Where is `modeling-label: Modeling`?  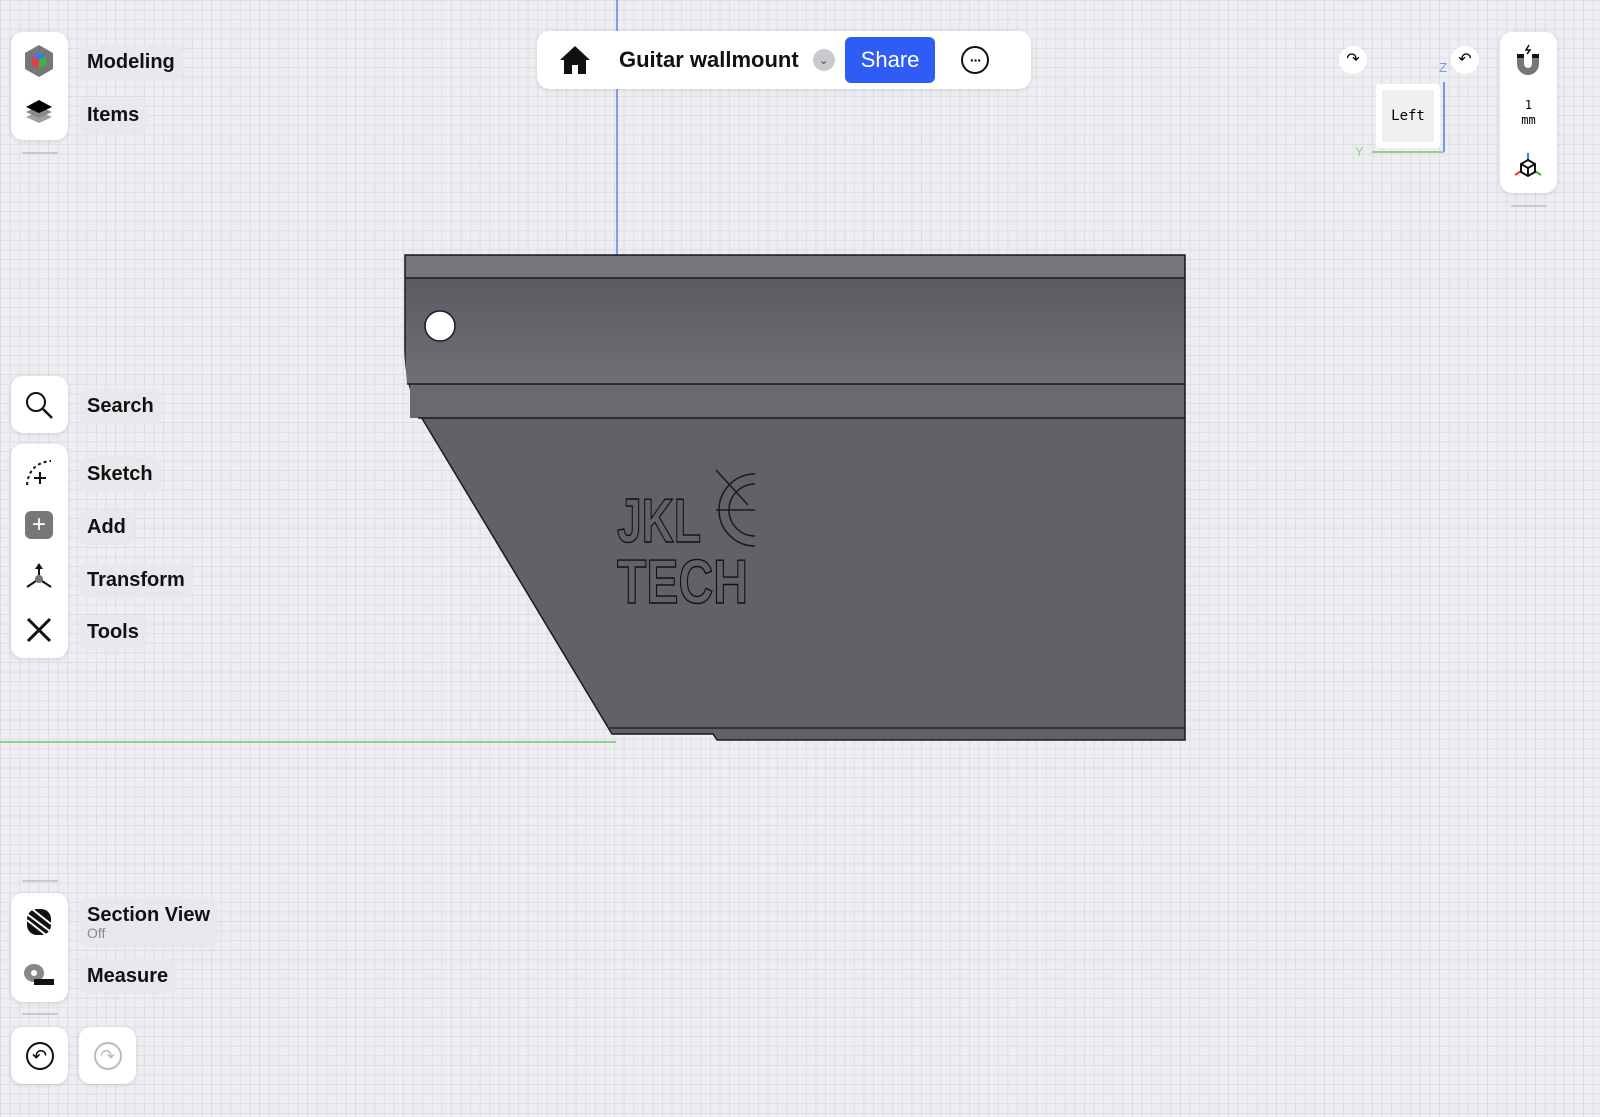
modeling-label: Modeling is located at coordinates (131, 62).